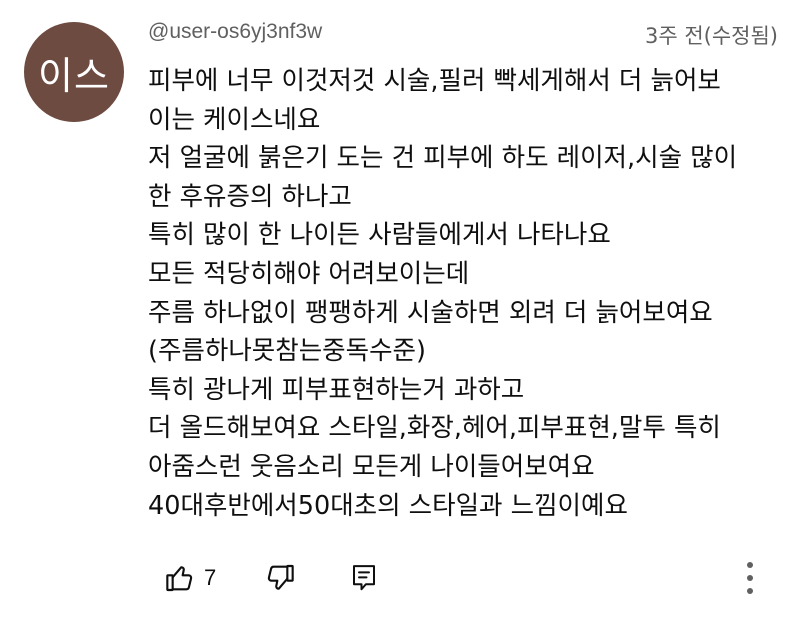 This screenshot has width=800, height=617. What do you see at coordinates (336, 389) in the screenshot?
I see `comment-line: 특히 광나게 피부표현하는거 과하고` at bounding box center [336, 389].